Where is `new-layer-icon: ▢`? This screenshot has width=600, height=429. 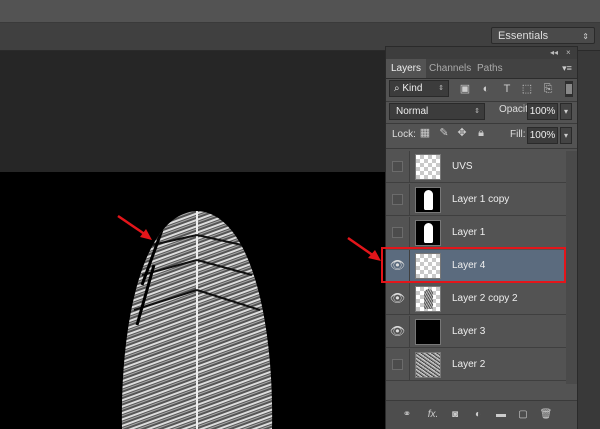
new-layer-icon: ▢ is located at coordinates (523, 415).